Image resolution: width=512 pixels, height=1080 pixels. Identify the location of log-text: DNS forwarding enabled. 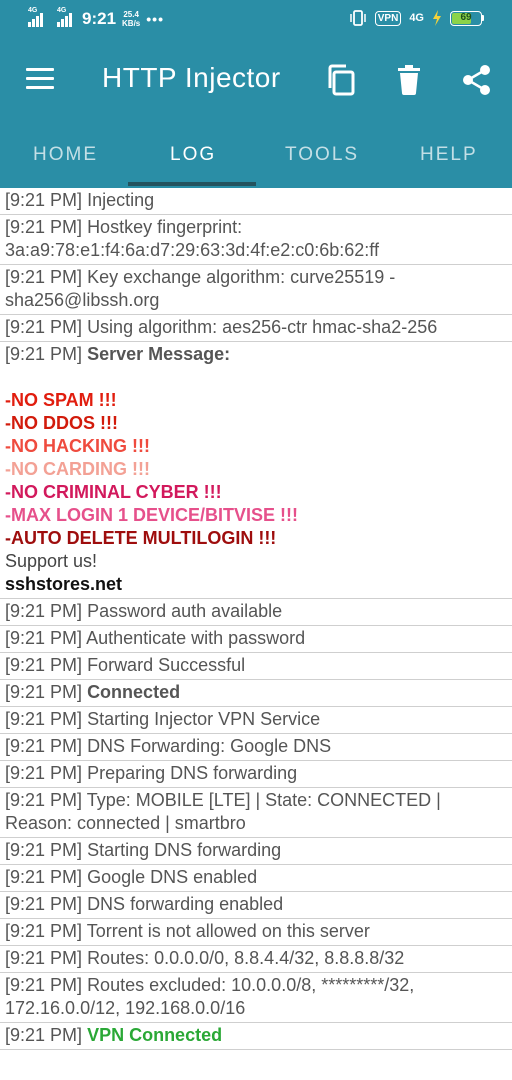
(185, 904).